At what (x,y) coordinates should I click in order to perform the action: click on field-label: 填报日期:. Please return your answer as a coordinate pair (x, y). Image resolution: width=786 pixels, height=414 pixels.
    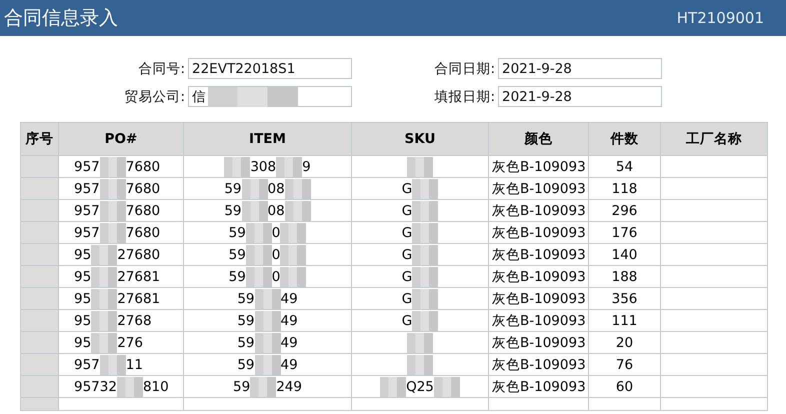
    Looking at the image, I should click on (464, 97).